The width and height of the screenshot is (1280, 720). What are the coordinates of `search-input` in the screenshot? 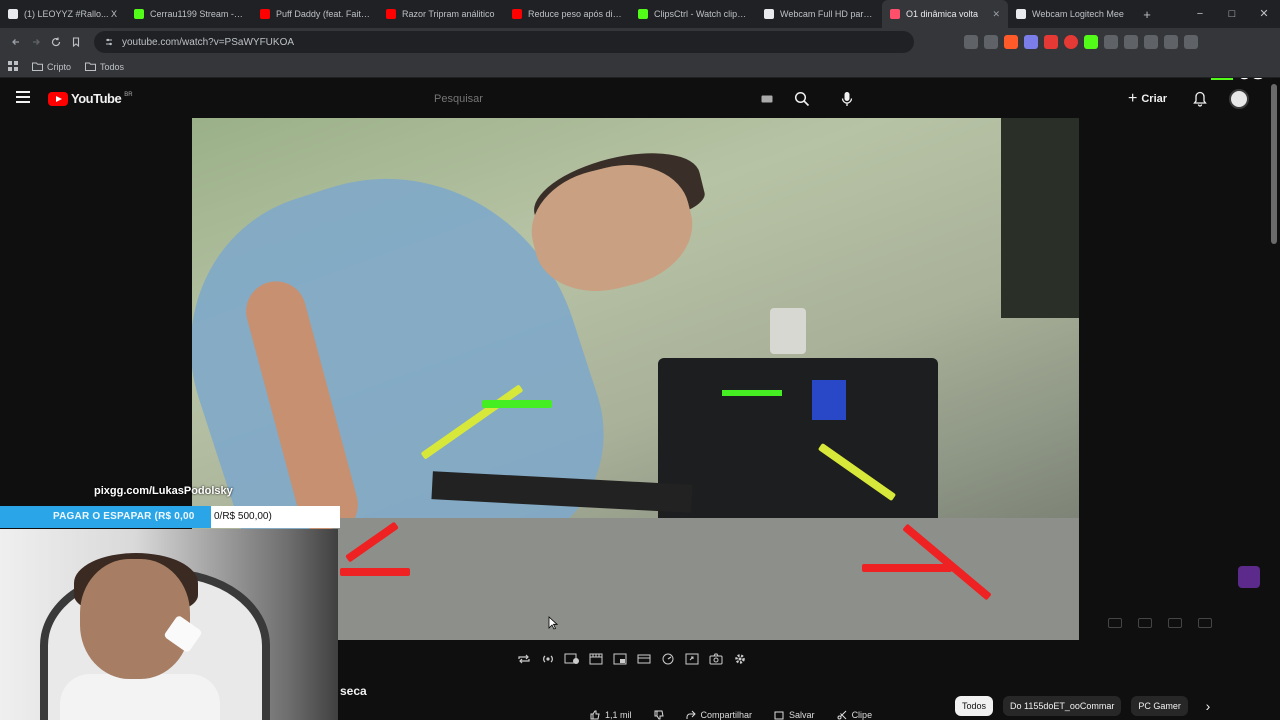 It's located at (589, 99).